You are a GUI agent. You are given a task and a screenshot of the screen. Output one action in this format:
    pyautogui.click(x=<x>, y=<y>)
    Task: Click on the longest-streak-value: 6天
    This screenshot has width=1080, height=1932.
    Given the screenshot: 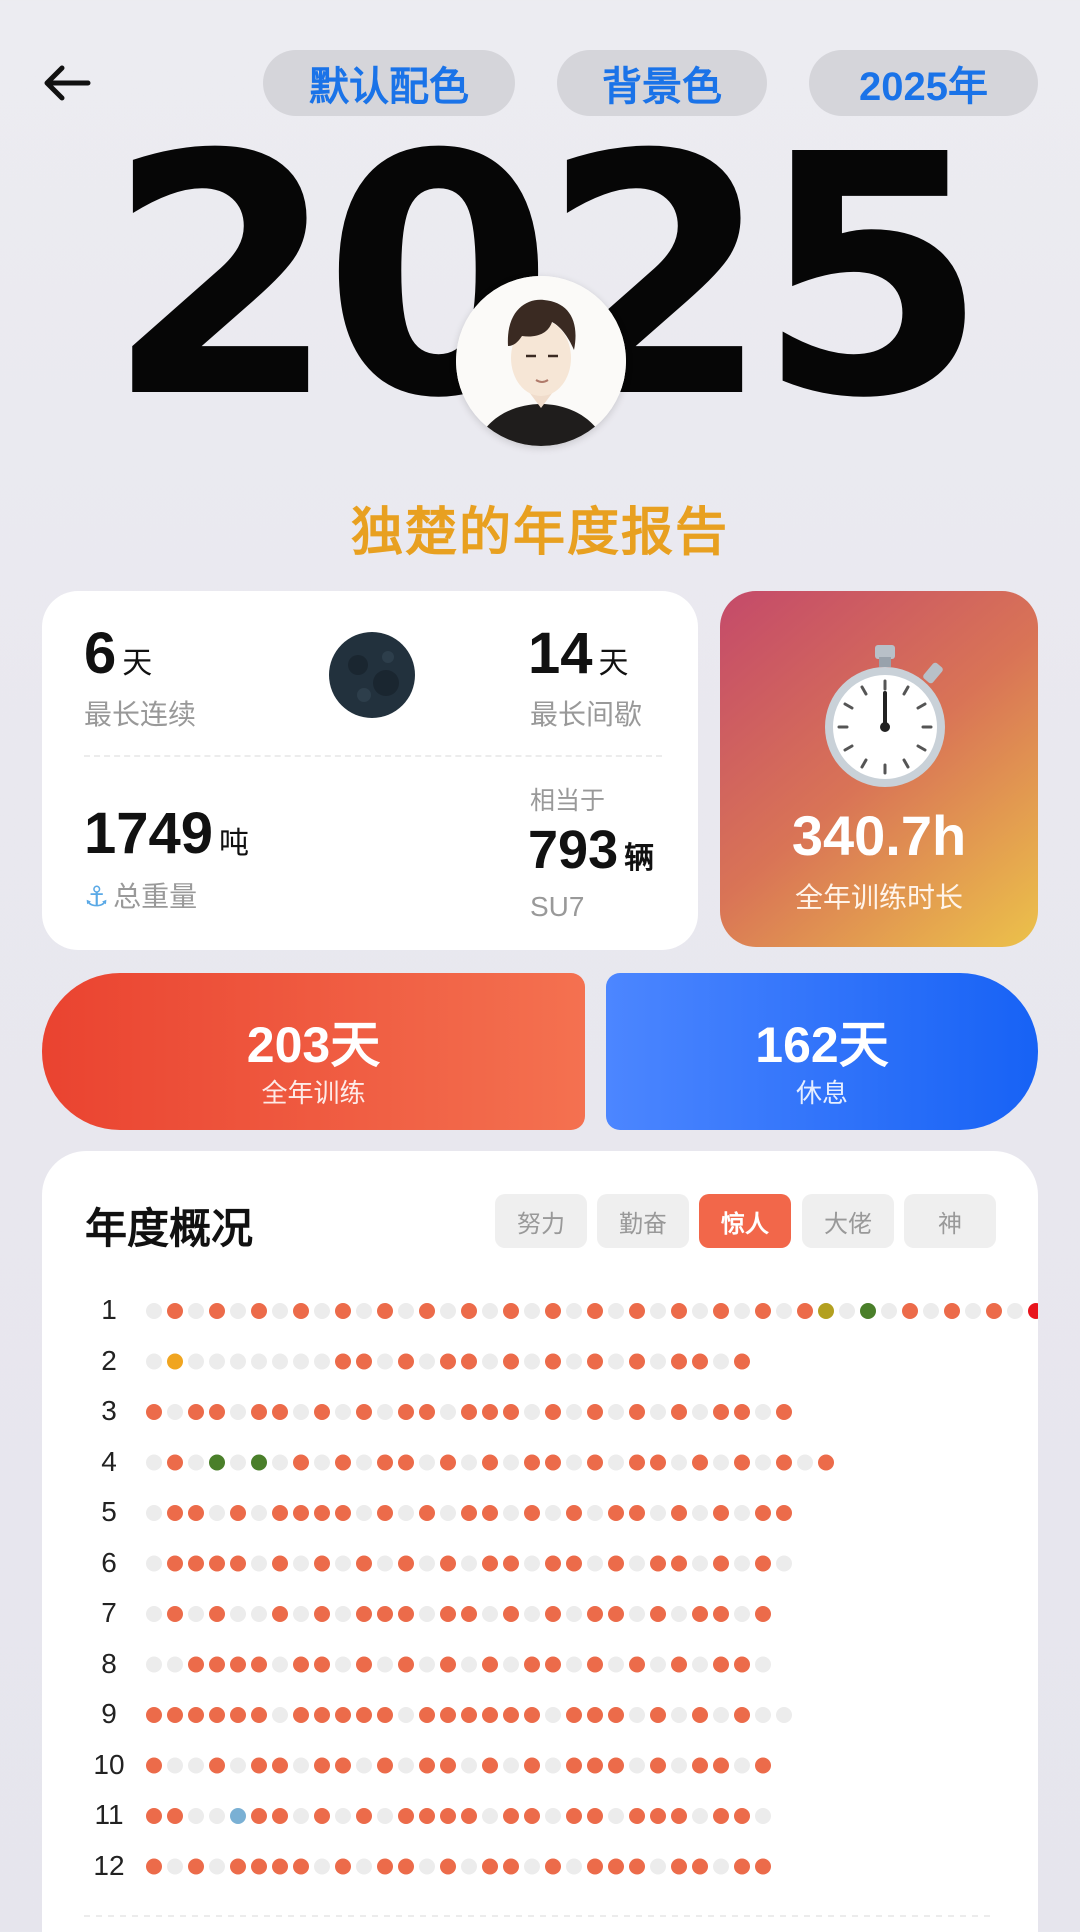 What is the action you would take?
    pyautogui.click(x=118, y=653)
    